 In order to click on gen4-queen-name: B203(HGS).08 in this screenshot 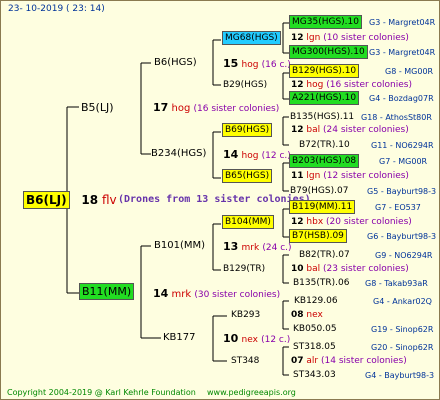, I will do `click(324, 161)`.